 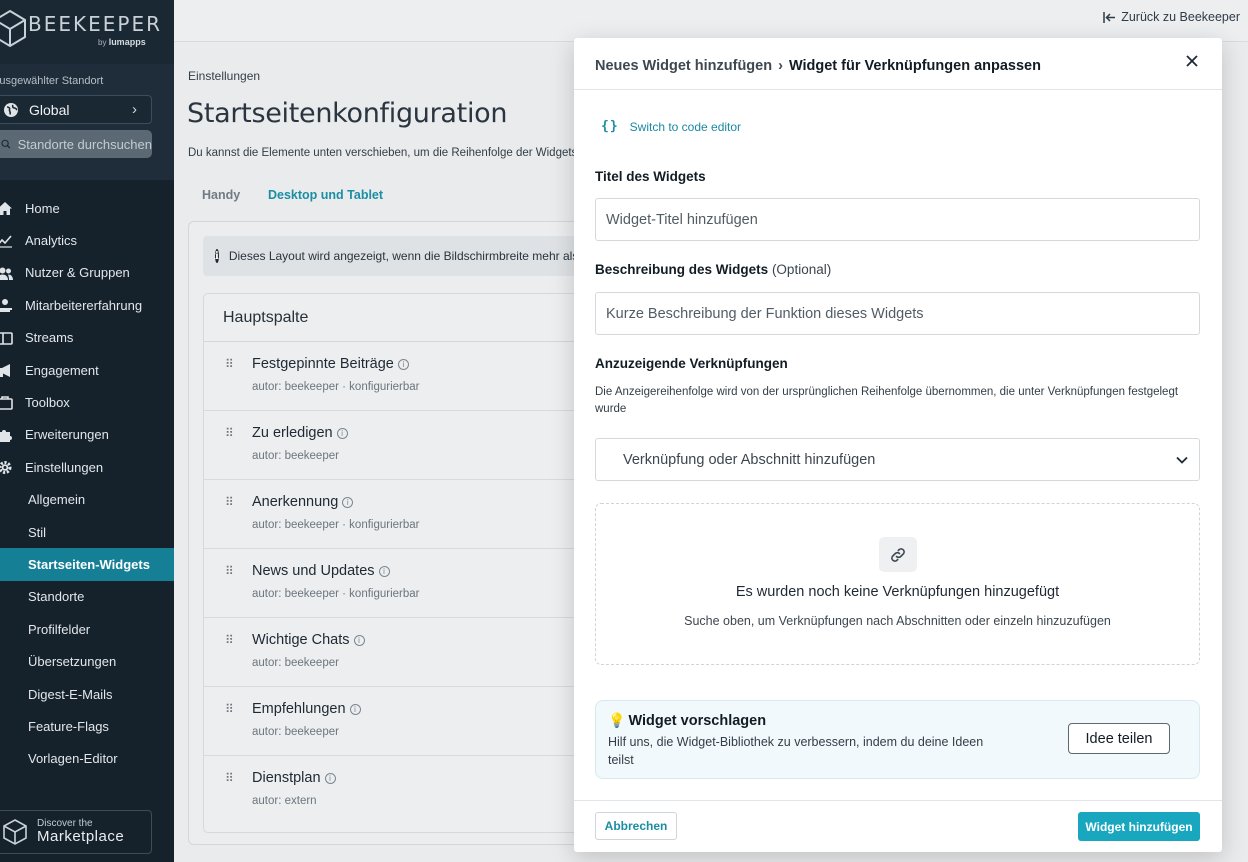 I want to click on sidebar-item-label: Streams, so click(x=49, y=338).